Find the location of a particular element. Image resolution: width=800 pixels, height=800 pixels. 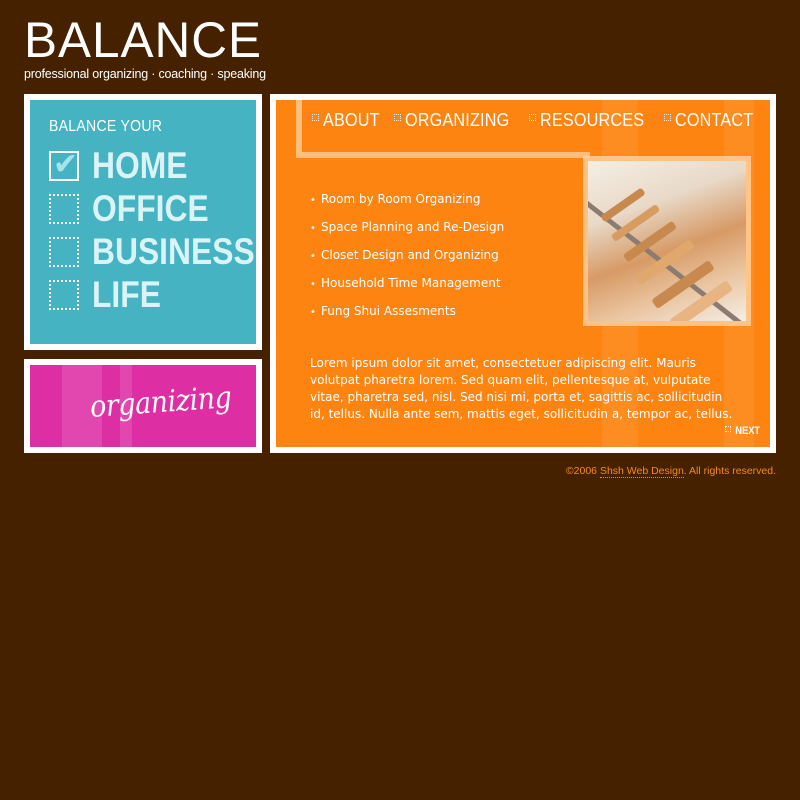

nav-label: RESOURCES is located at coordinates (592, 120).